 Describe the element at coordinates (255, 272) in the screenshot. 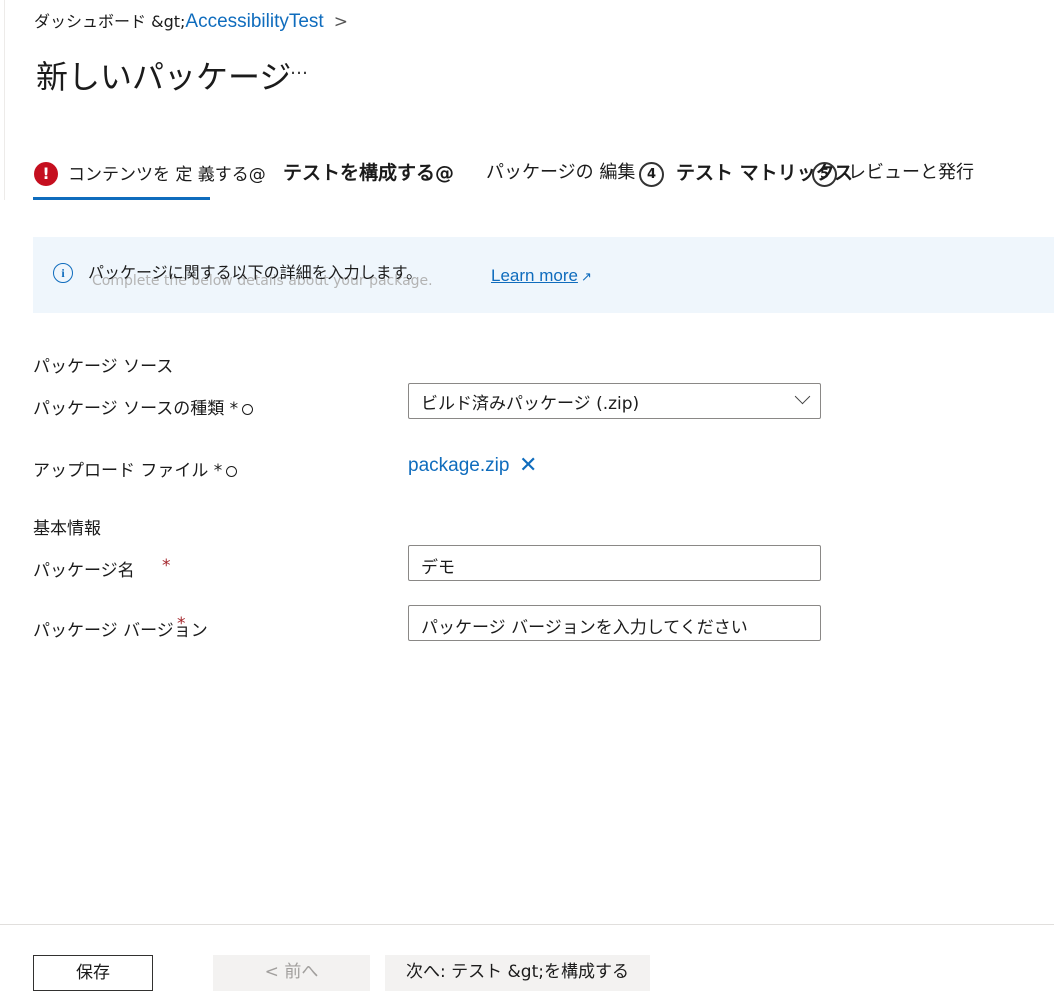

I see `info-banner-text: パッケージに関する以下の詳細を入力します。` at that location.